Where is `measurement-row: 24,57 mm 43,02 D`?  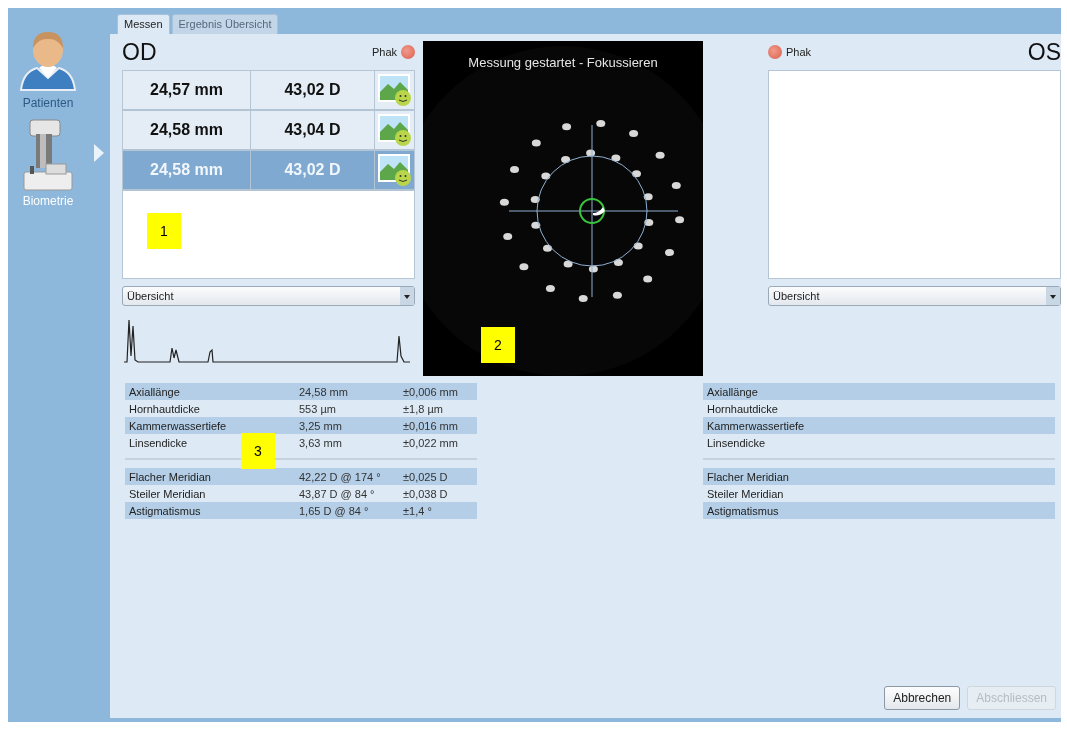
measurement-row: 24,57 mm 43,02 D is located at coordinates (268, 91).